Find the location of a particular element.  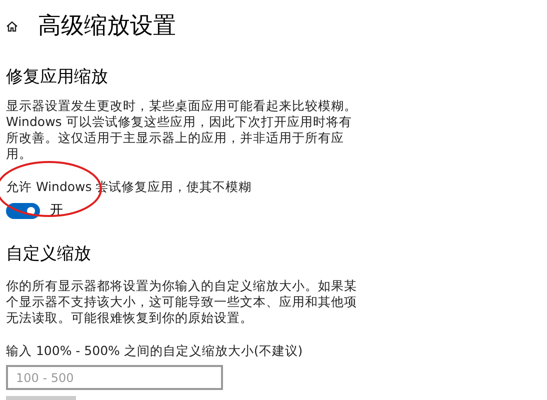

section-heading: 自定义缩放 is located at coordinates (48, 254).